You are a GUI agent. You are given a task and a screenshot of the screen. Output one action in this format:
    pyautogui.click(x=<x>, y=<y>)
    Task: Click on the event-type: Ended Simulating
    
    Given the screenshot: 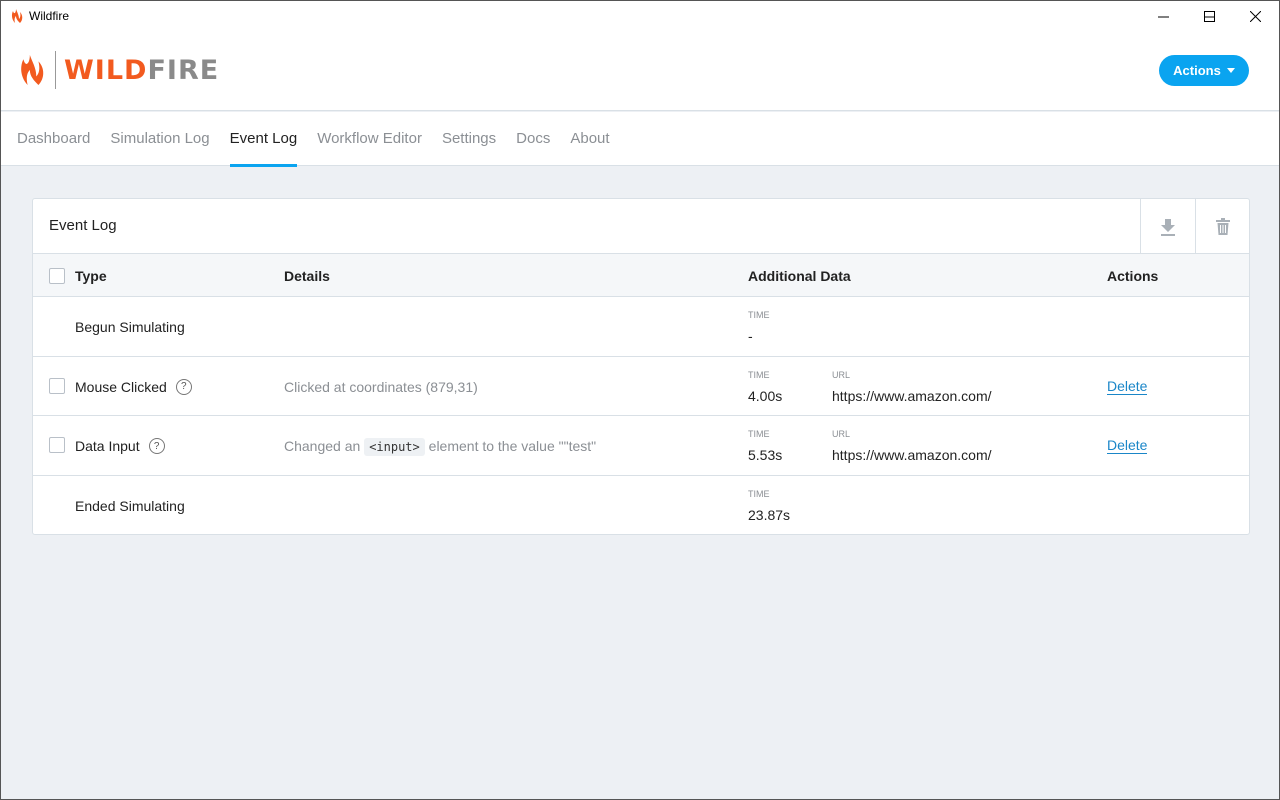 What is the action you would take?
    pyautogui.click(x=130, y=505)
    